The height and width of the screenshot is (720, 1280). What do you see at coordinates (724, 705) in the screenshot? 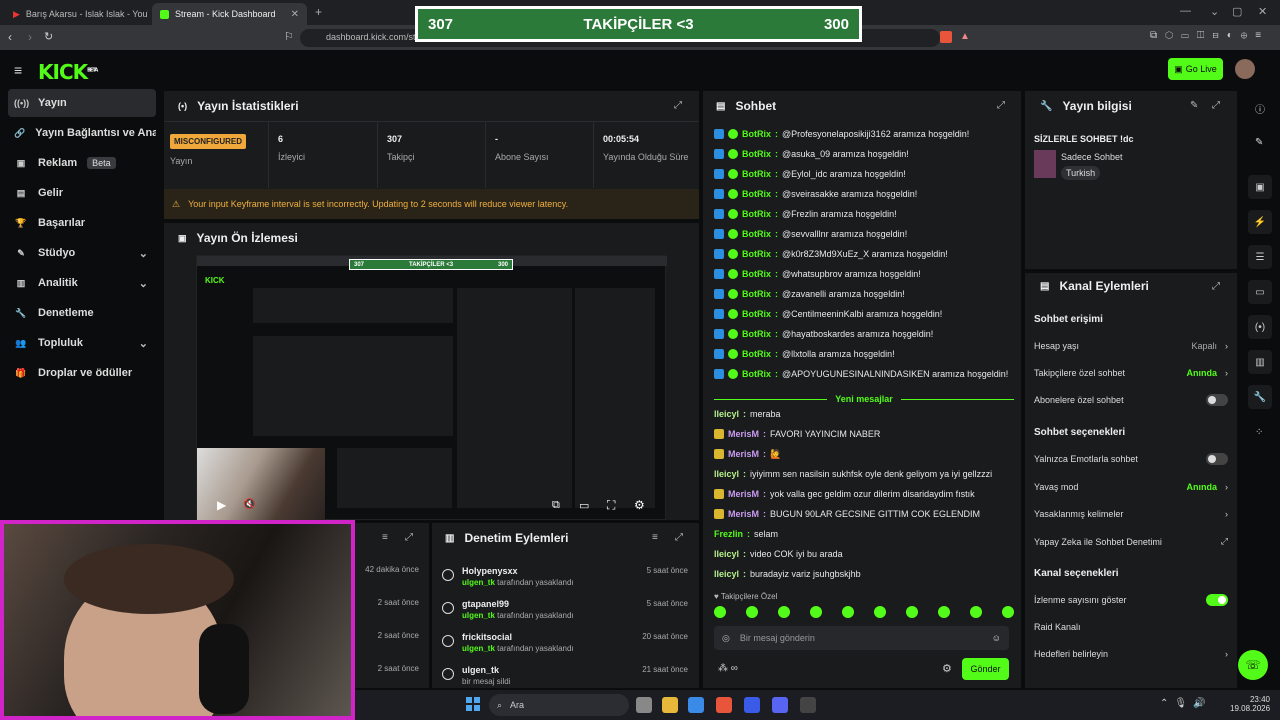
I see `brave-icon` at bounding box center [724, 705].